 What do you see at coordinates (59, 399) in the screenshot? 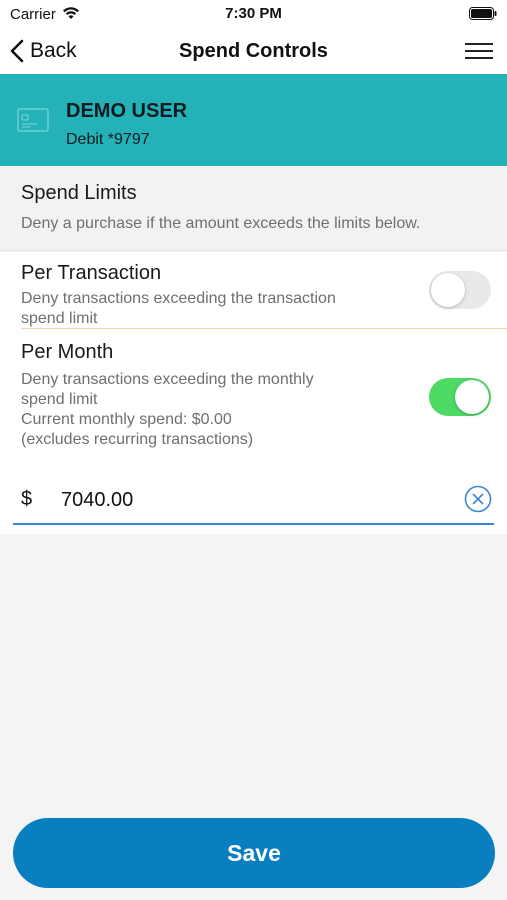
I see `per-month-description-line2: spend limit` at bounding box center [59, 399].